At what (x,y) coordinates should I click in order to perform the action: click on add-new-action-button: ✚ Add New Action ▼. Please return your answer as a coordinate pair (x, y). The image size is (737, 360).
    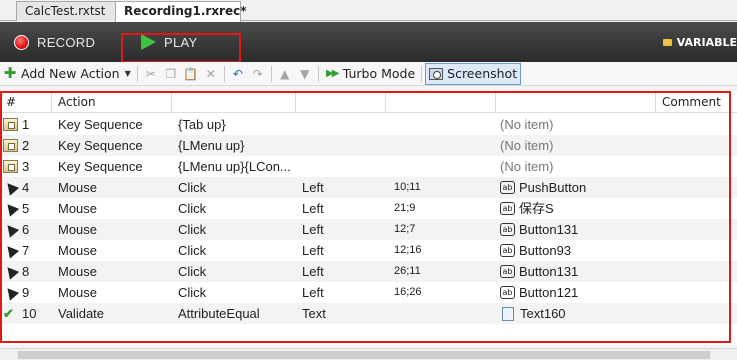
    Looking at the image, I should click on (67, 74).